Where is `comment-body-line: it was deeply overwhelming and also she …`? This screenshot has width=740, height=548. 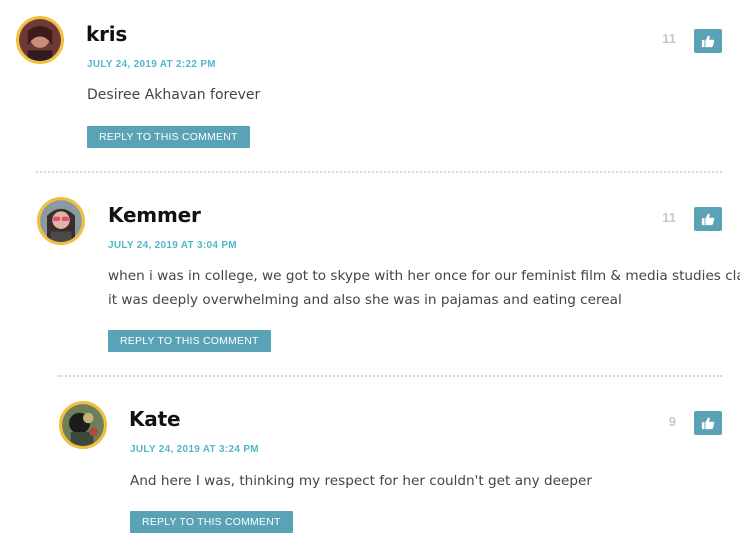 comment-body-line: it was deeply overwhelming and also she … is located at coordinates (365, 300).